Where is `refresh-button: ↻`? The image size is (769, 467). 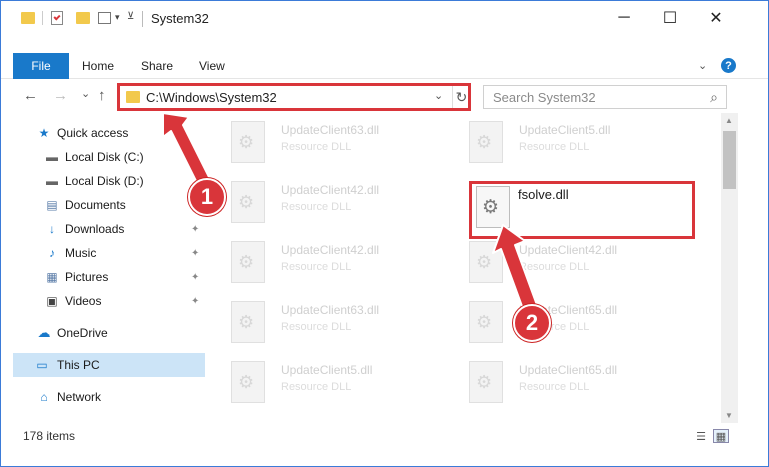 refresh-button: ↻ is located at coordinates (461, 97).